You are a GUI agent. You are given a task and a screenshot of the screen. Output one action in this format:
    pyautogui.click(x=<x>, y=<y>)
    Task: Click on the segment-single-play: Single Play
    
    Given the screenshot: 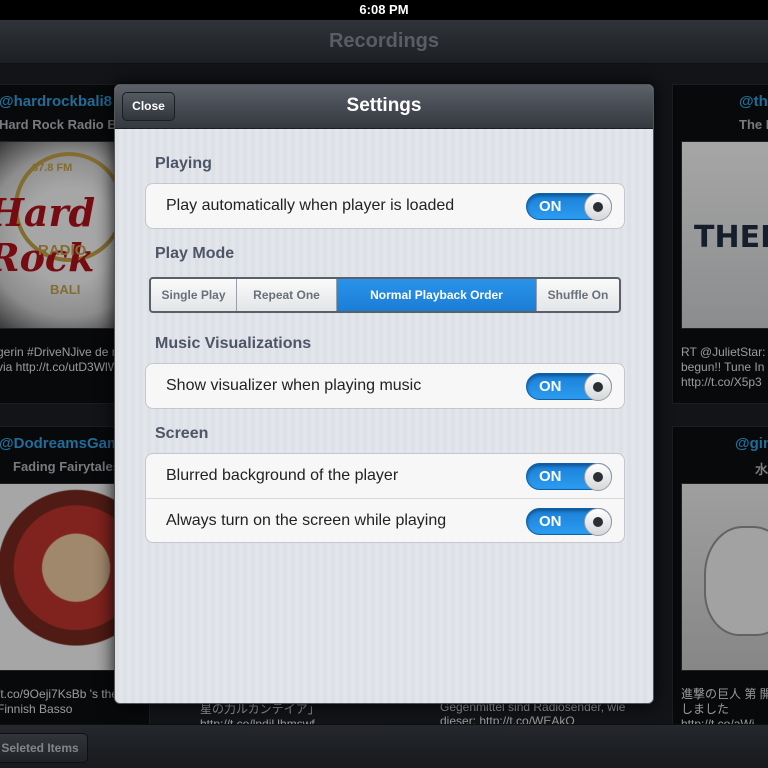 What is the action you would take?
    pyautogui.click(x=194, y=295)
    